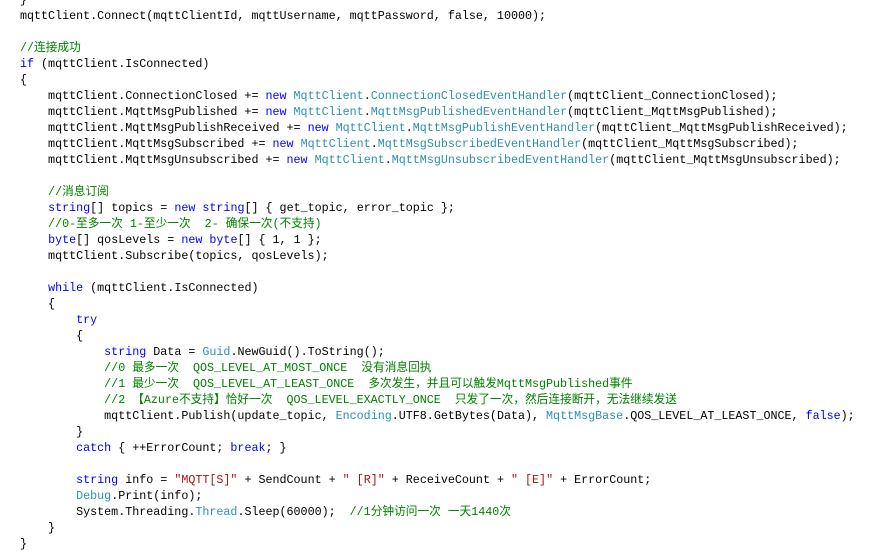  I want to click on code-token: {, so click(52, 336).